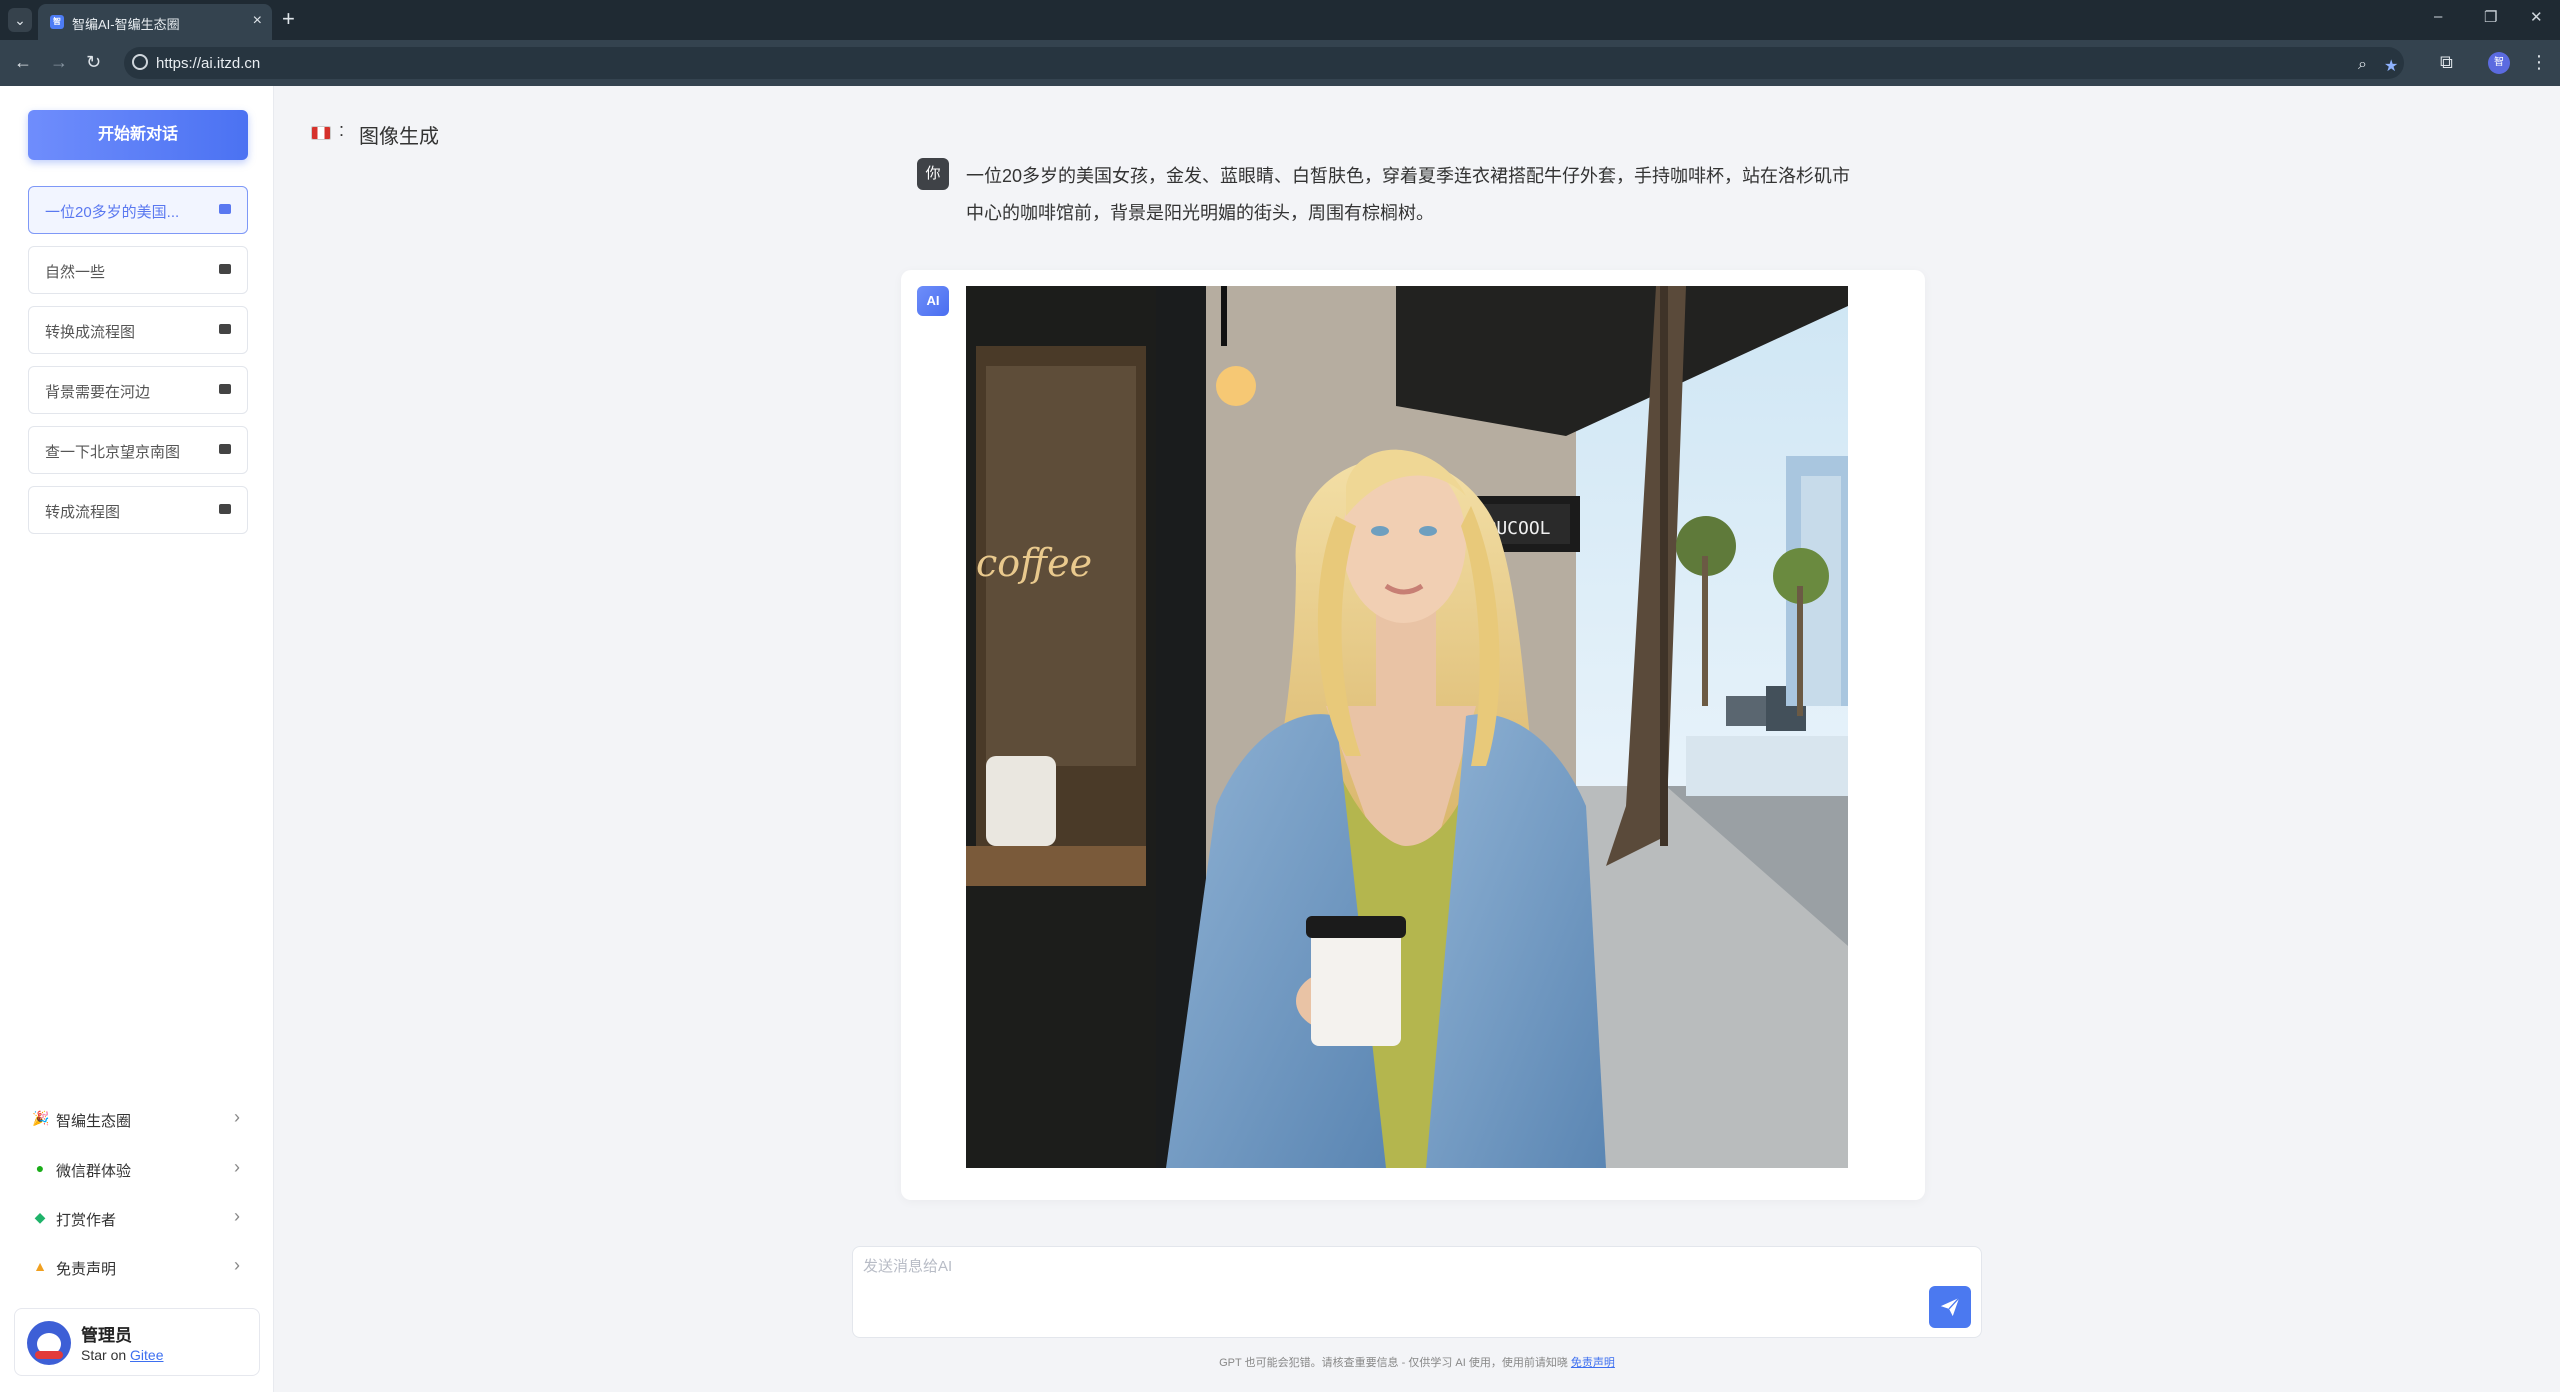 The height and width of the screenshot is (1392, 2560). What do you see at coordinates (140, 62) in the screenshot?
I see `site-info-icon` at bounding box center [140, 62].